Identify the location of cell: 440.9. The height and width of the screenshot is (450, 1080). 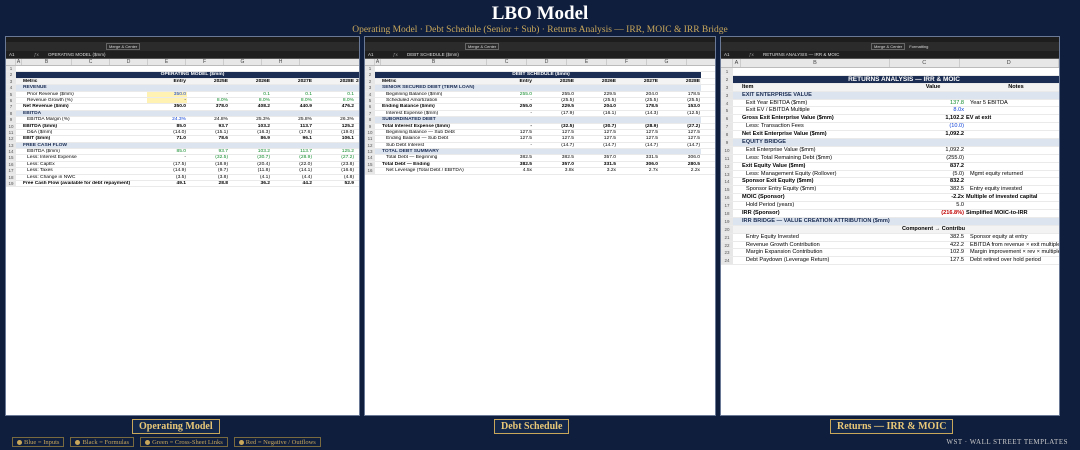
(292, 106).